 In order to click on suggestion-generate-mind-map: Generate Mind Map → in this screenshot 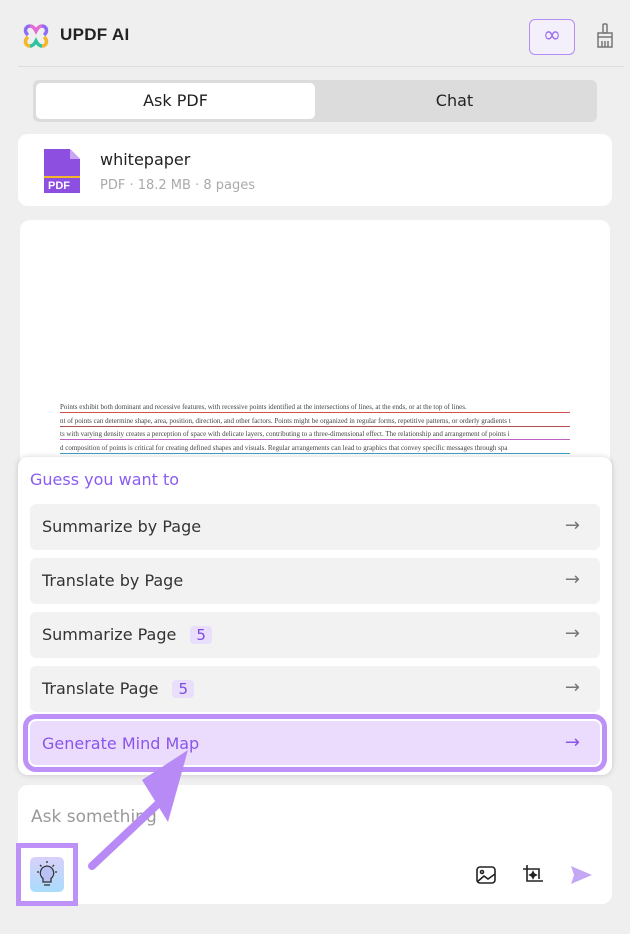, I will do `click(315, 743)`.